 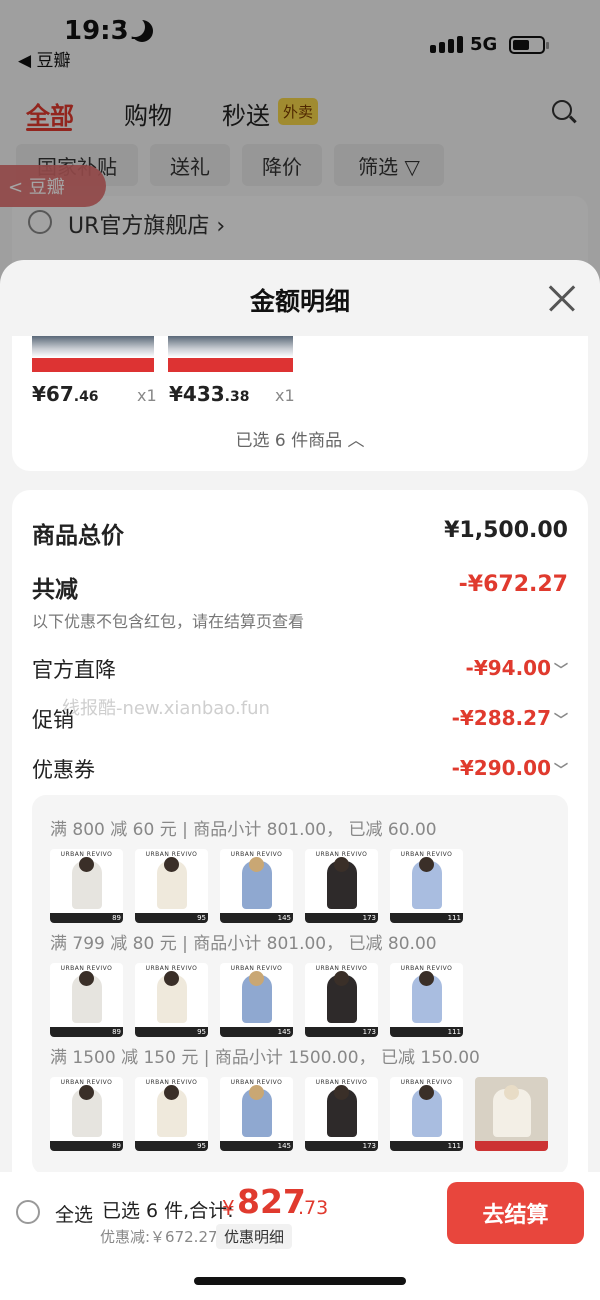 What do you see at coordinates (254, 1236) in the screenshot?
I see `discount-detail-button: 优惠明细` at bounding box center [254, 1236].